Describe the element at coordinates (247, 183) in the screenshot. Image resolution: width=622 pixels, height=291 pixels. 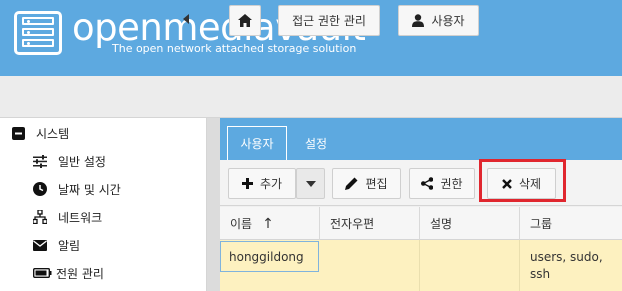
I see `plus-icon` at that location.